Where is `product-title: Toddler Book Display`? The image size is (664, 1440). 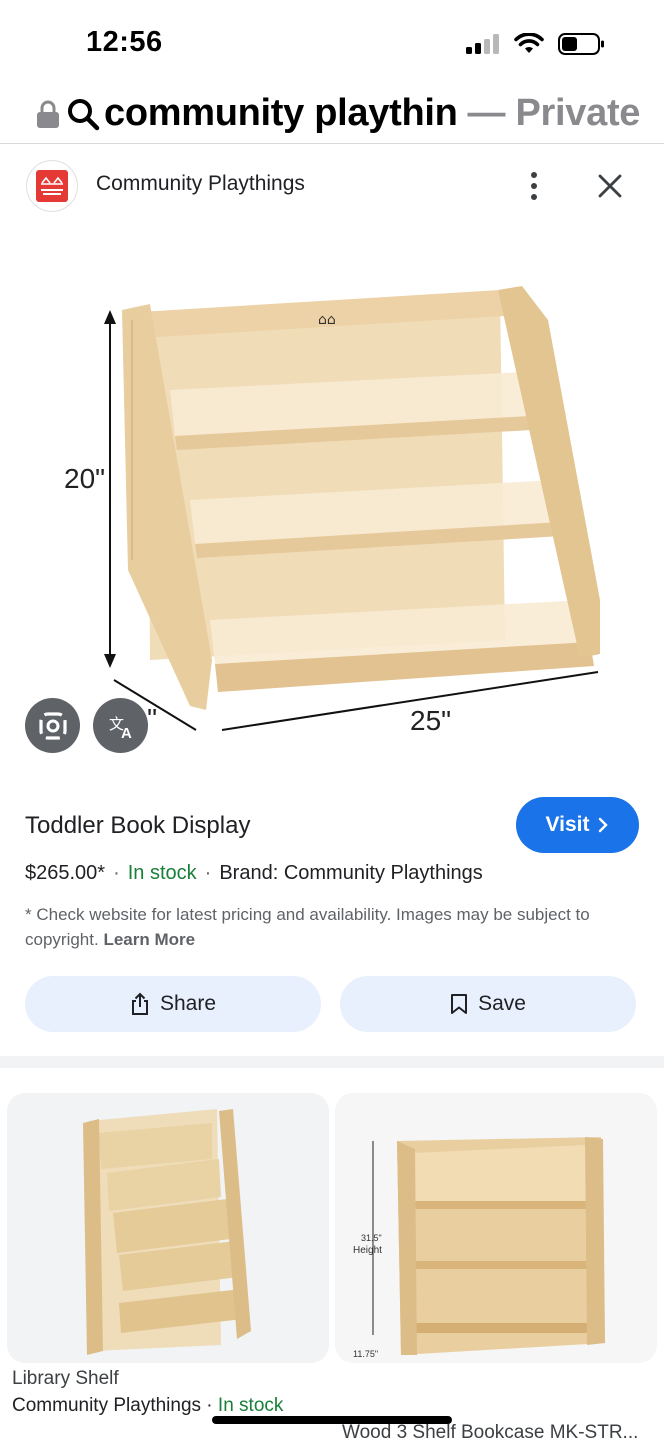 product-title: Toddler Book Display is located at coordinates (137, 826).